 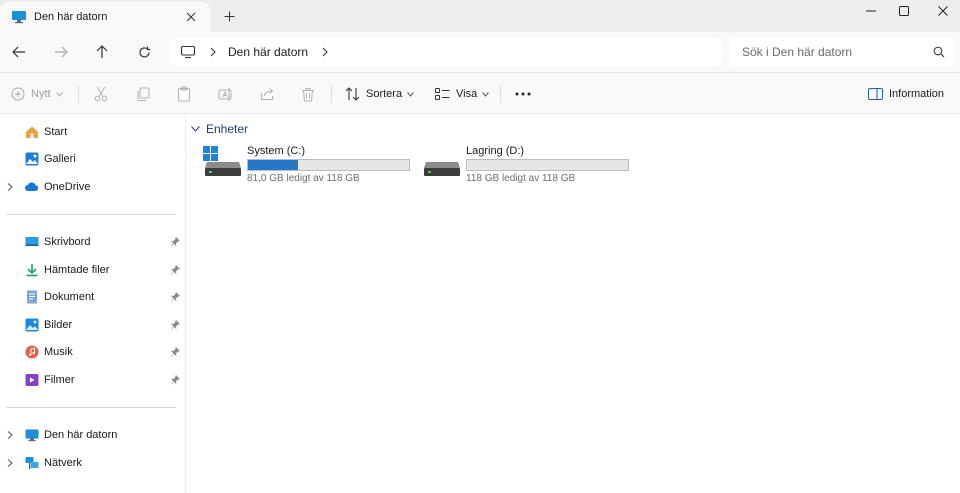 I want to click on search-icon, so click(x=939, y=52).